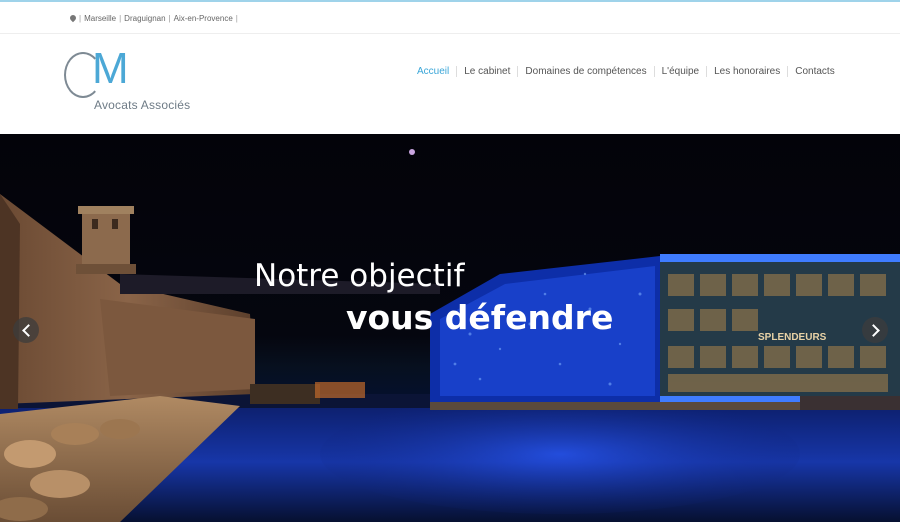 This screenshot has height=522, width=900. Describe the element at coordinates (746, 71) in the screenshot. I see `nav-honoraires: Les honoraires` at that location.